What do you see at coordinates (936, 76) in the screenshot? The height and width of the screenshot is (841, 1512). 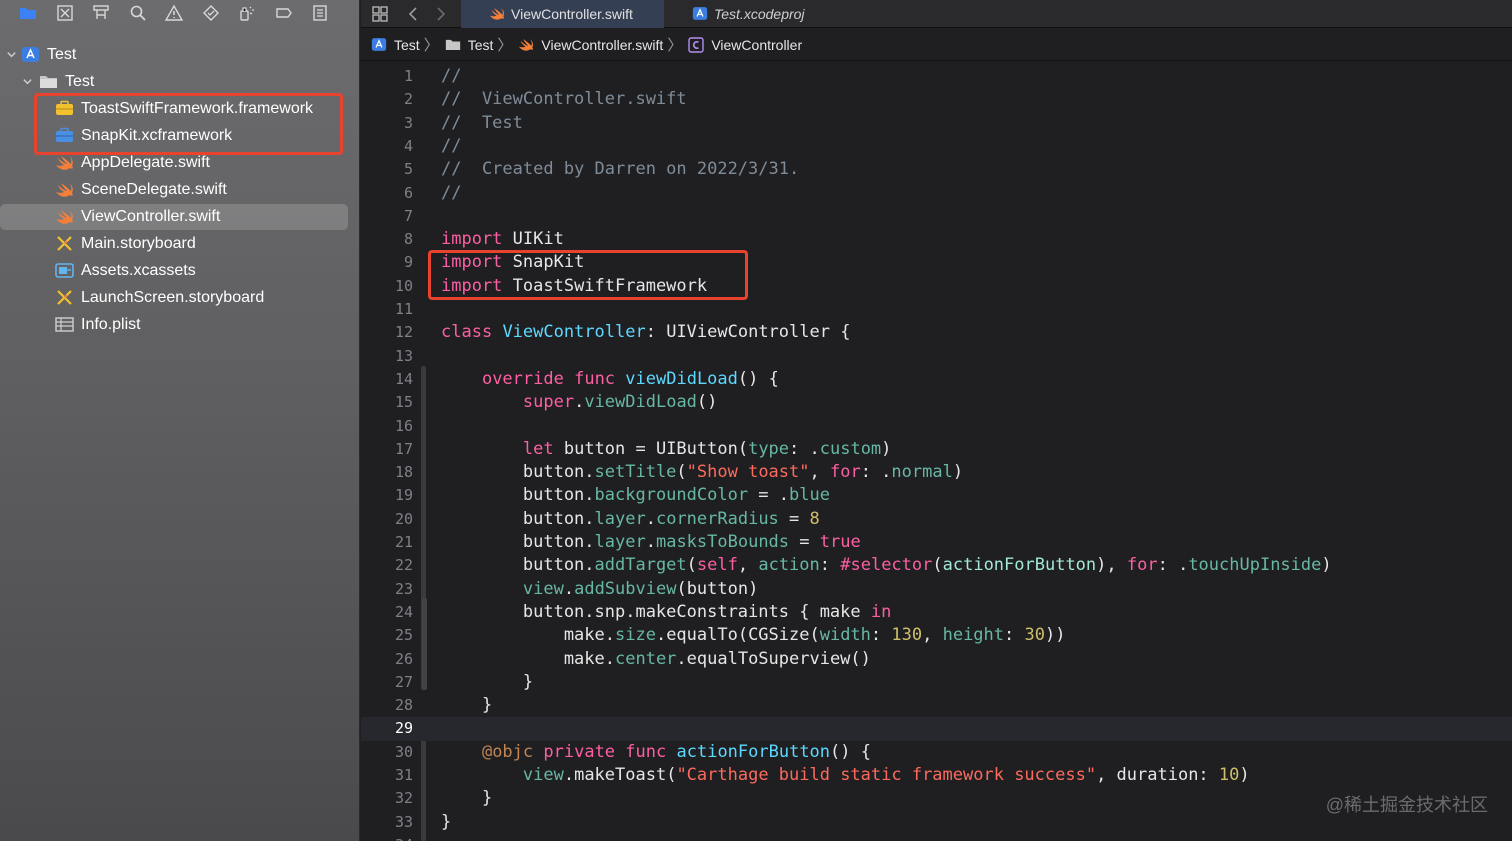 I see `code-line: 1 //` at bounding box center [936, 76].